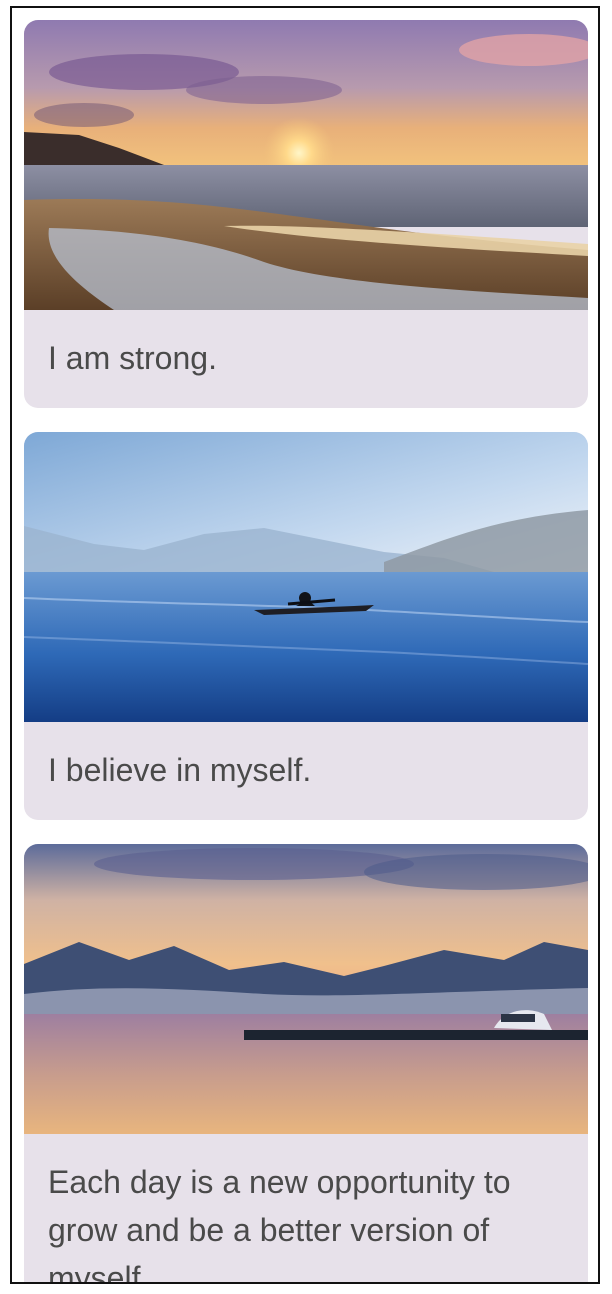 The height and width of the screenshot is (1294, 612). What do you see at coordinates (132, 358) in the screenshot?
I see `affirmation-text: I am strong.` at bounding box center [132, 358].